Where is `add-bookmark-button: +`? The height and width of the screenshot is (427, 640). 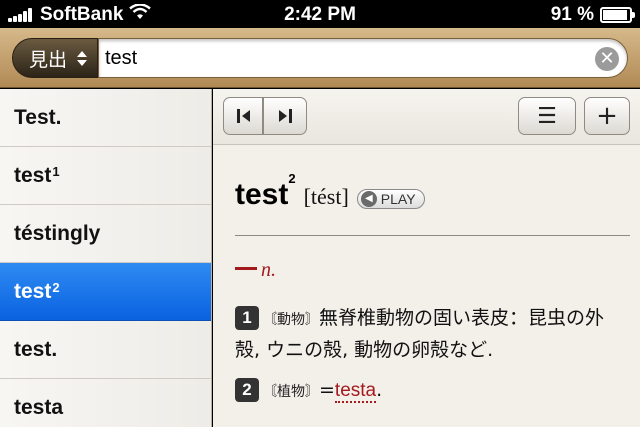
add-bookmark-button: + is located at coordinates (607, 116).